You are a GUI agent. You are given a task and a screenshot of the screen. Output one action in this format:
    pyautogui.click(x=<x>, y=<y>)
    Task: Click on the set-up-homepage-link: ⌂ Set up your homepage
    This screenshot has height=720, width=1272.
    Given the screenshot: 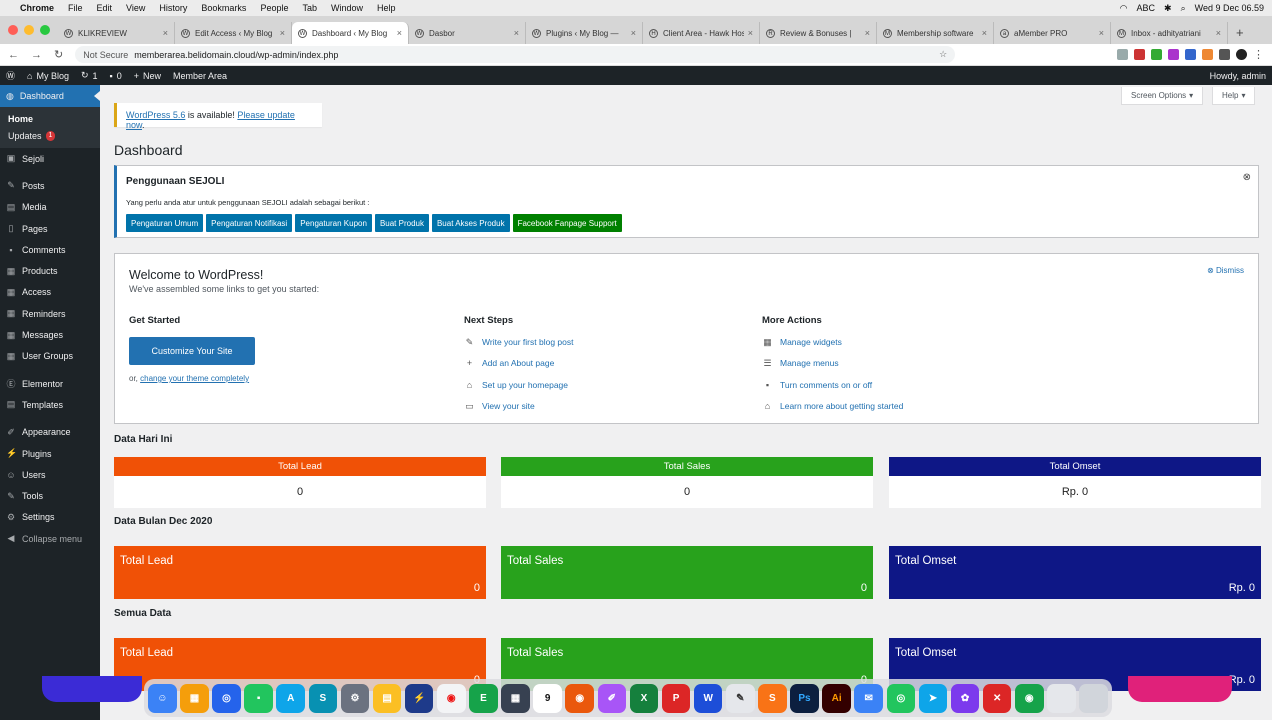 What is the action you would take?
    pyautogui.click(x=519, y=390)
    